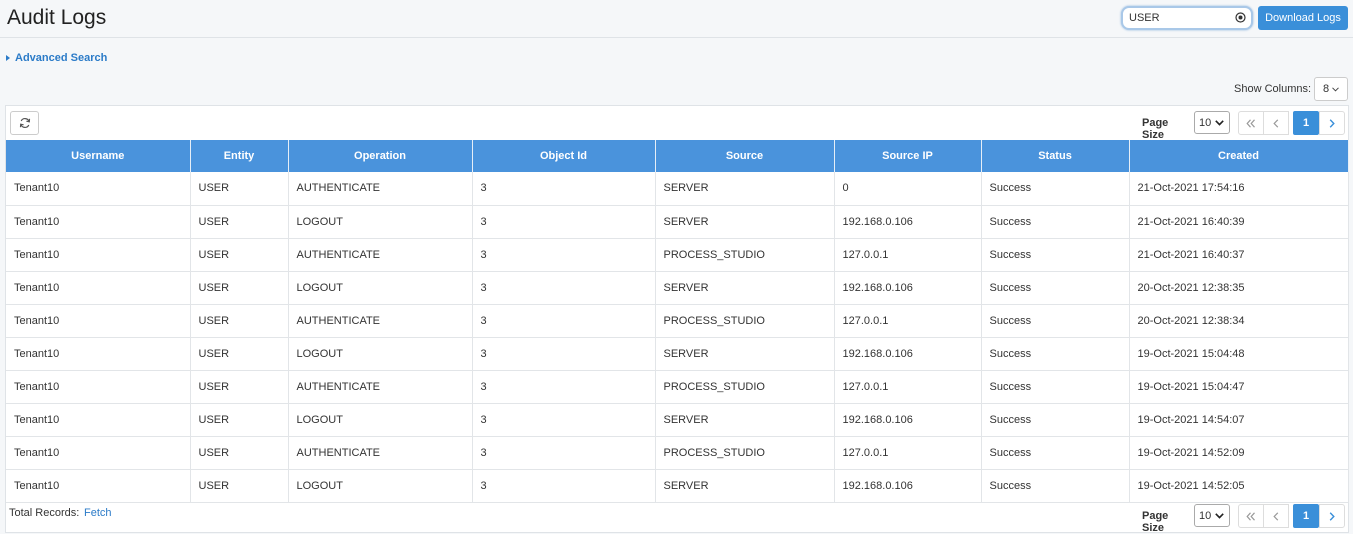  Describe the element at coordinates (1239, 189) in the screenshot. I see `table-cell: 21-Oct-2021 17:54:16` at that location.